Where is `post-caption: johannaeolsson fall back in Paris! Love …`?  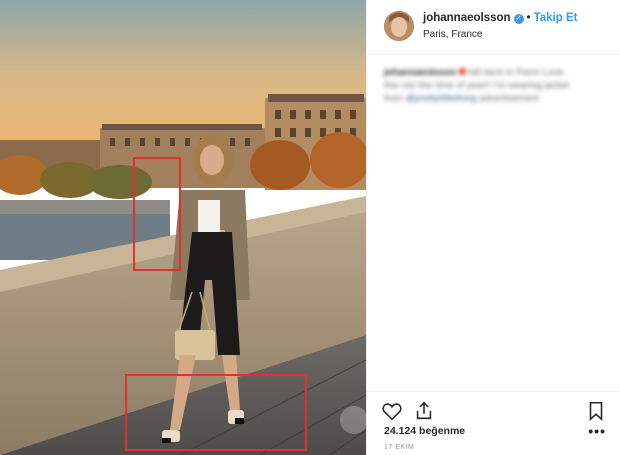 post-caption: johannaeolsson fall back in Paris! Love … is located at coordinates (479, 85).